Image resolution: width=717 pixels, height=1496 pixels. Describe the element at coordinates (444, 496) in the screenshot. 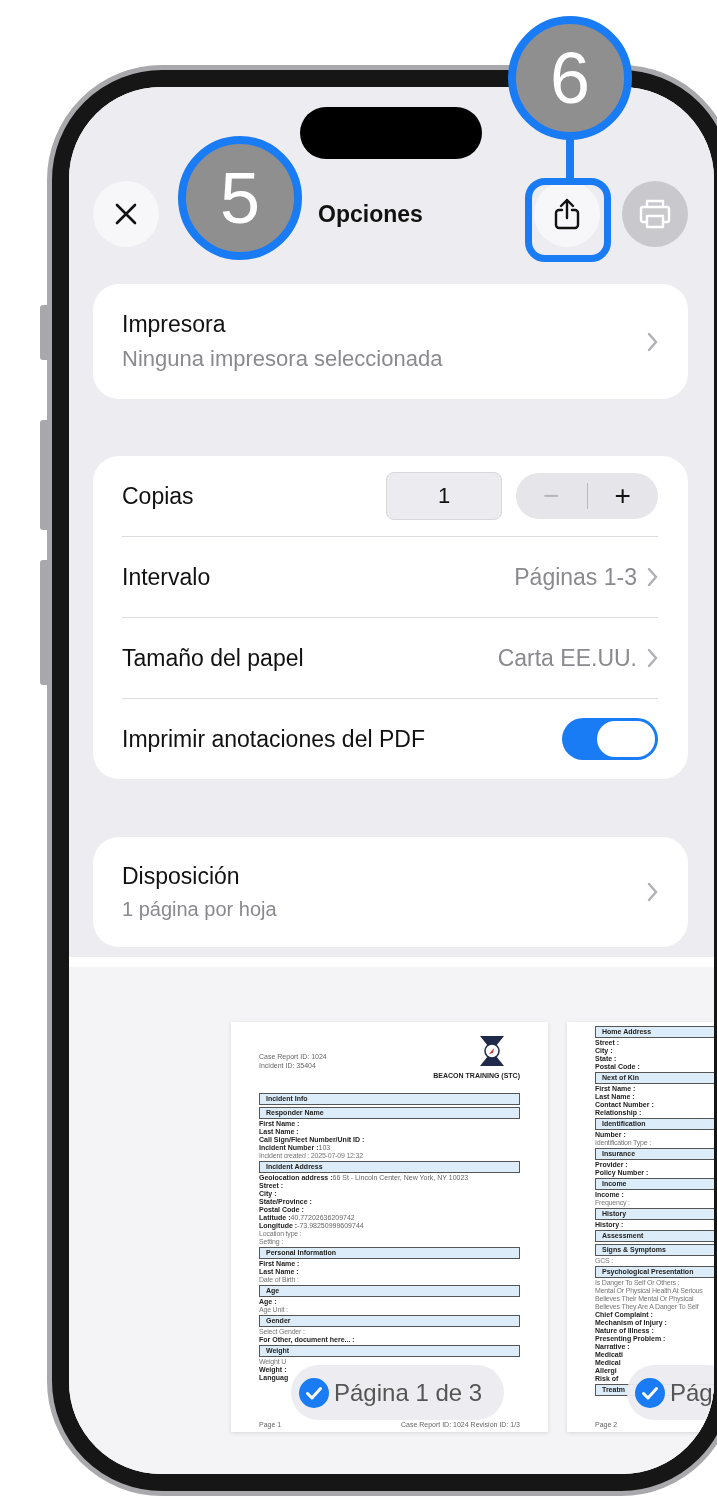

I see `copies-field: 1` at that location.